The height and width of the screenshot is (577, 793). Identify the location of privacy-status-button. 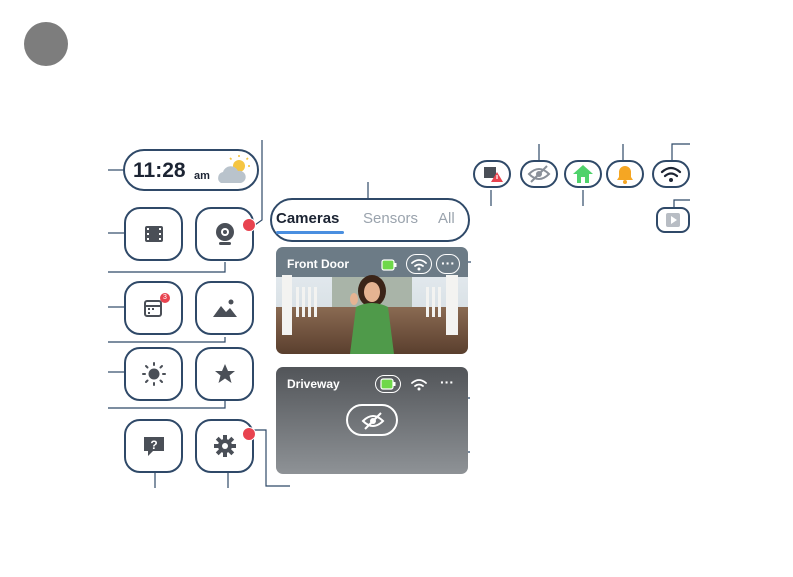
(539, 174).